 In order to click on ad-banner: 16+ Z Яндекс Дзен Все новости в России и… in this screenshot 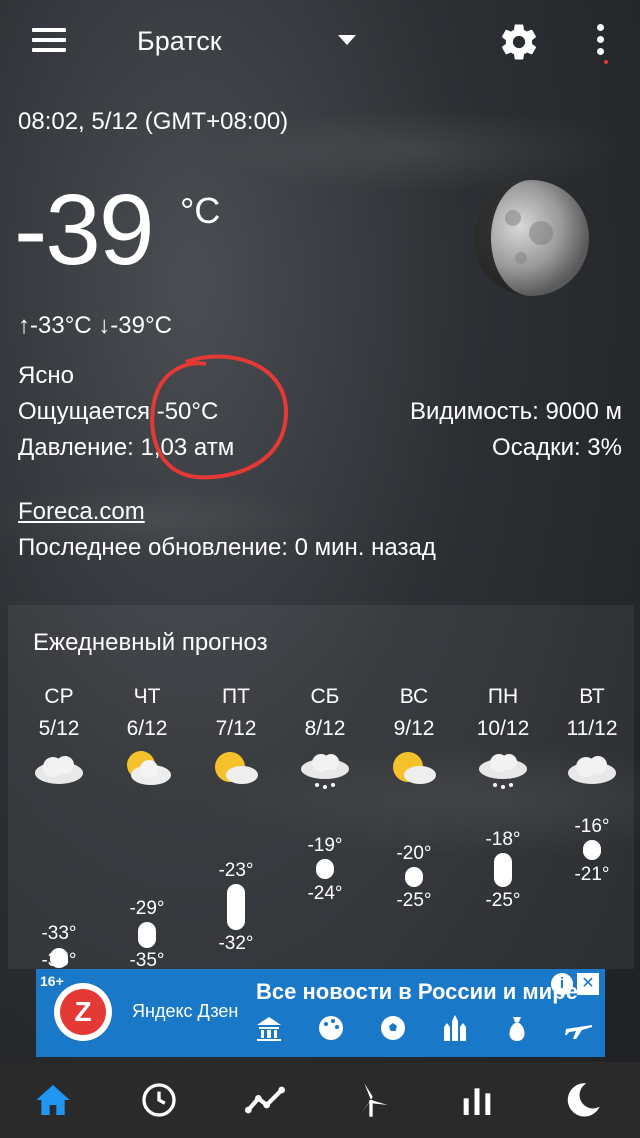, I will do `click(320, 1013)`.